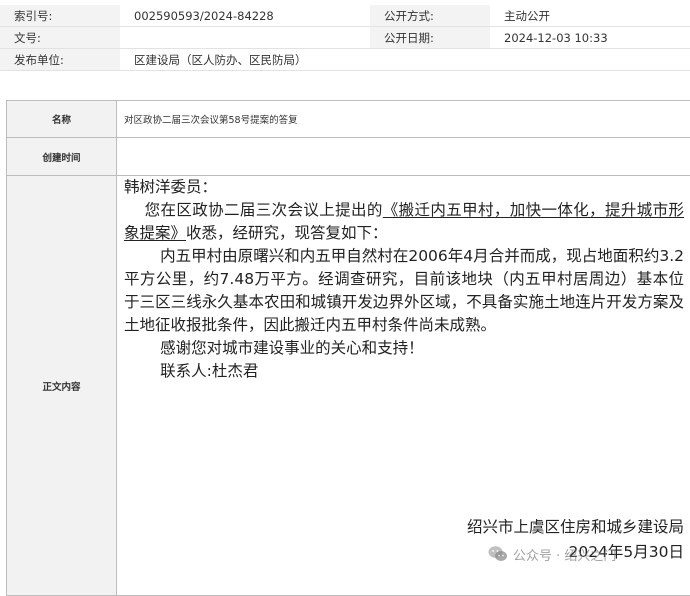 This screenshot has height=596, width=690. What do you see at coordinates (430, 16) in the screenshot?
I see `open-mode-label: 公开方式:` at bounding box center [430, 16].